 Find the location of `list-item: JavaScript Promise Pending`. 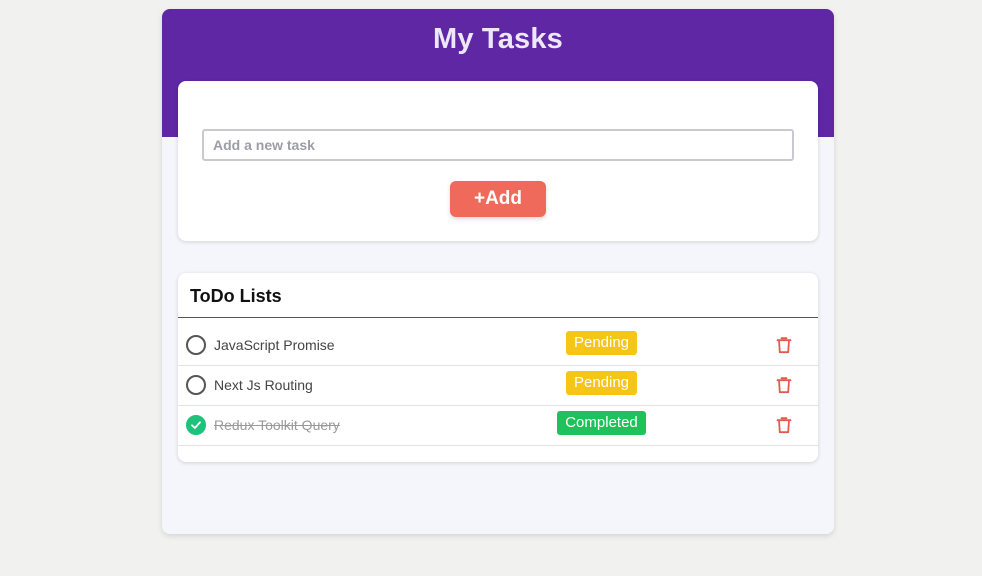

list-item: JavaScript Promise Pending is located at coordinates (498, 345).